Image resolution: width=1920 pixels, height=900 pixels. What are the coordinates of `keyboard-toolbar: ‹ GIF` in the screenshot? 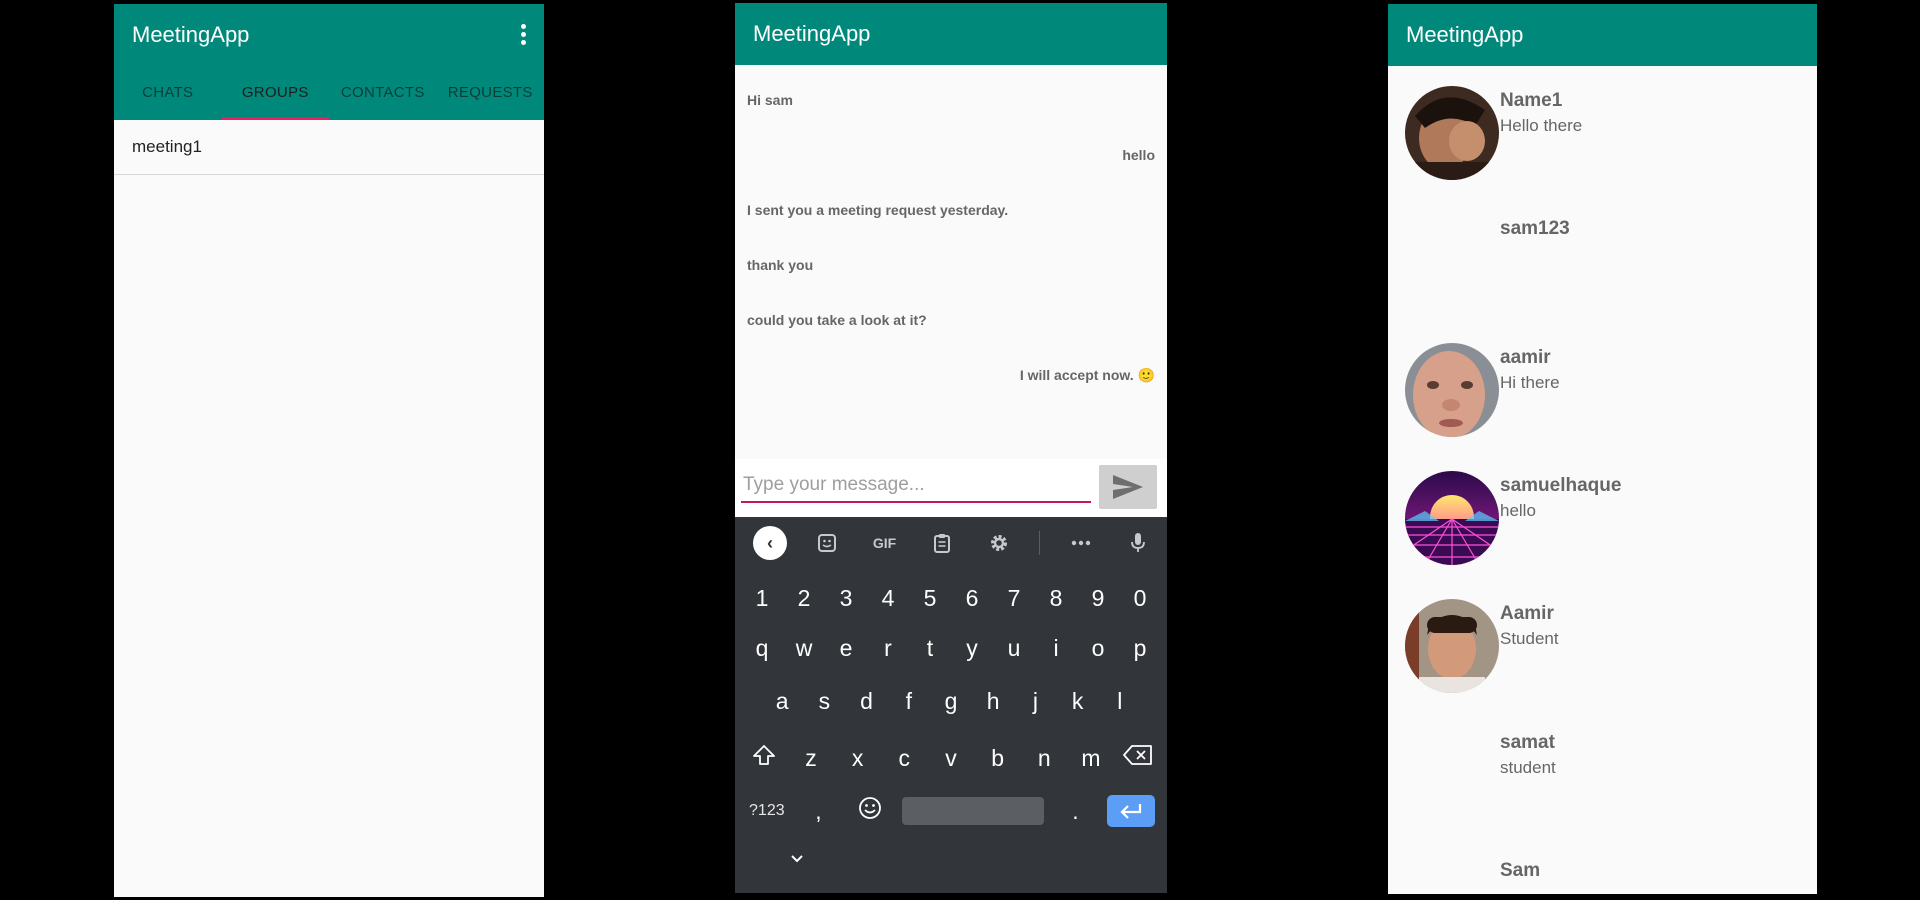 It's located at (951, 543).